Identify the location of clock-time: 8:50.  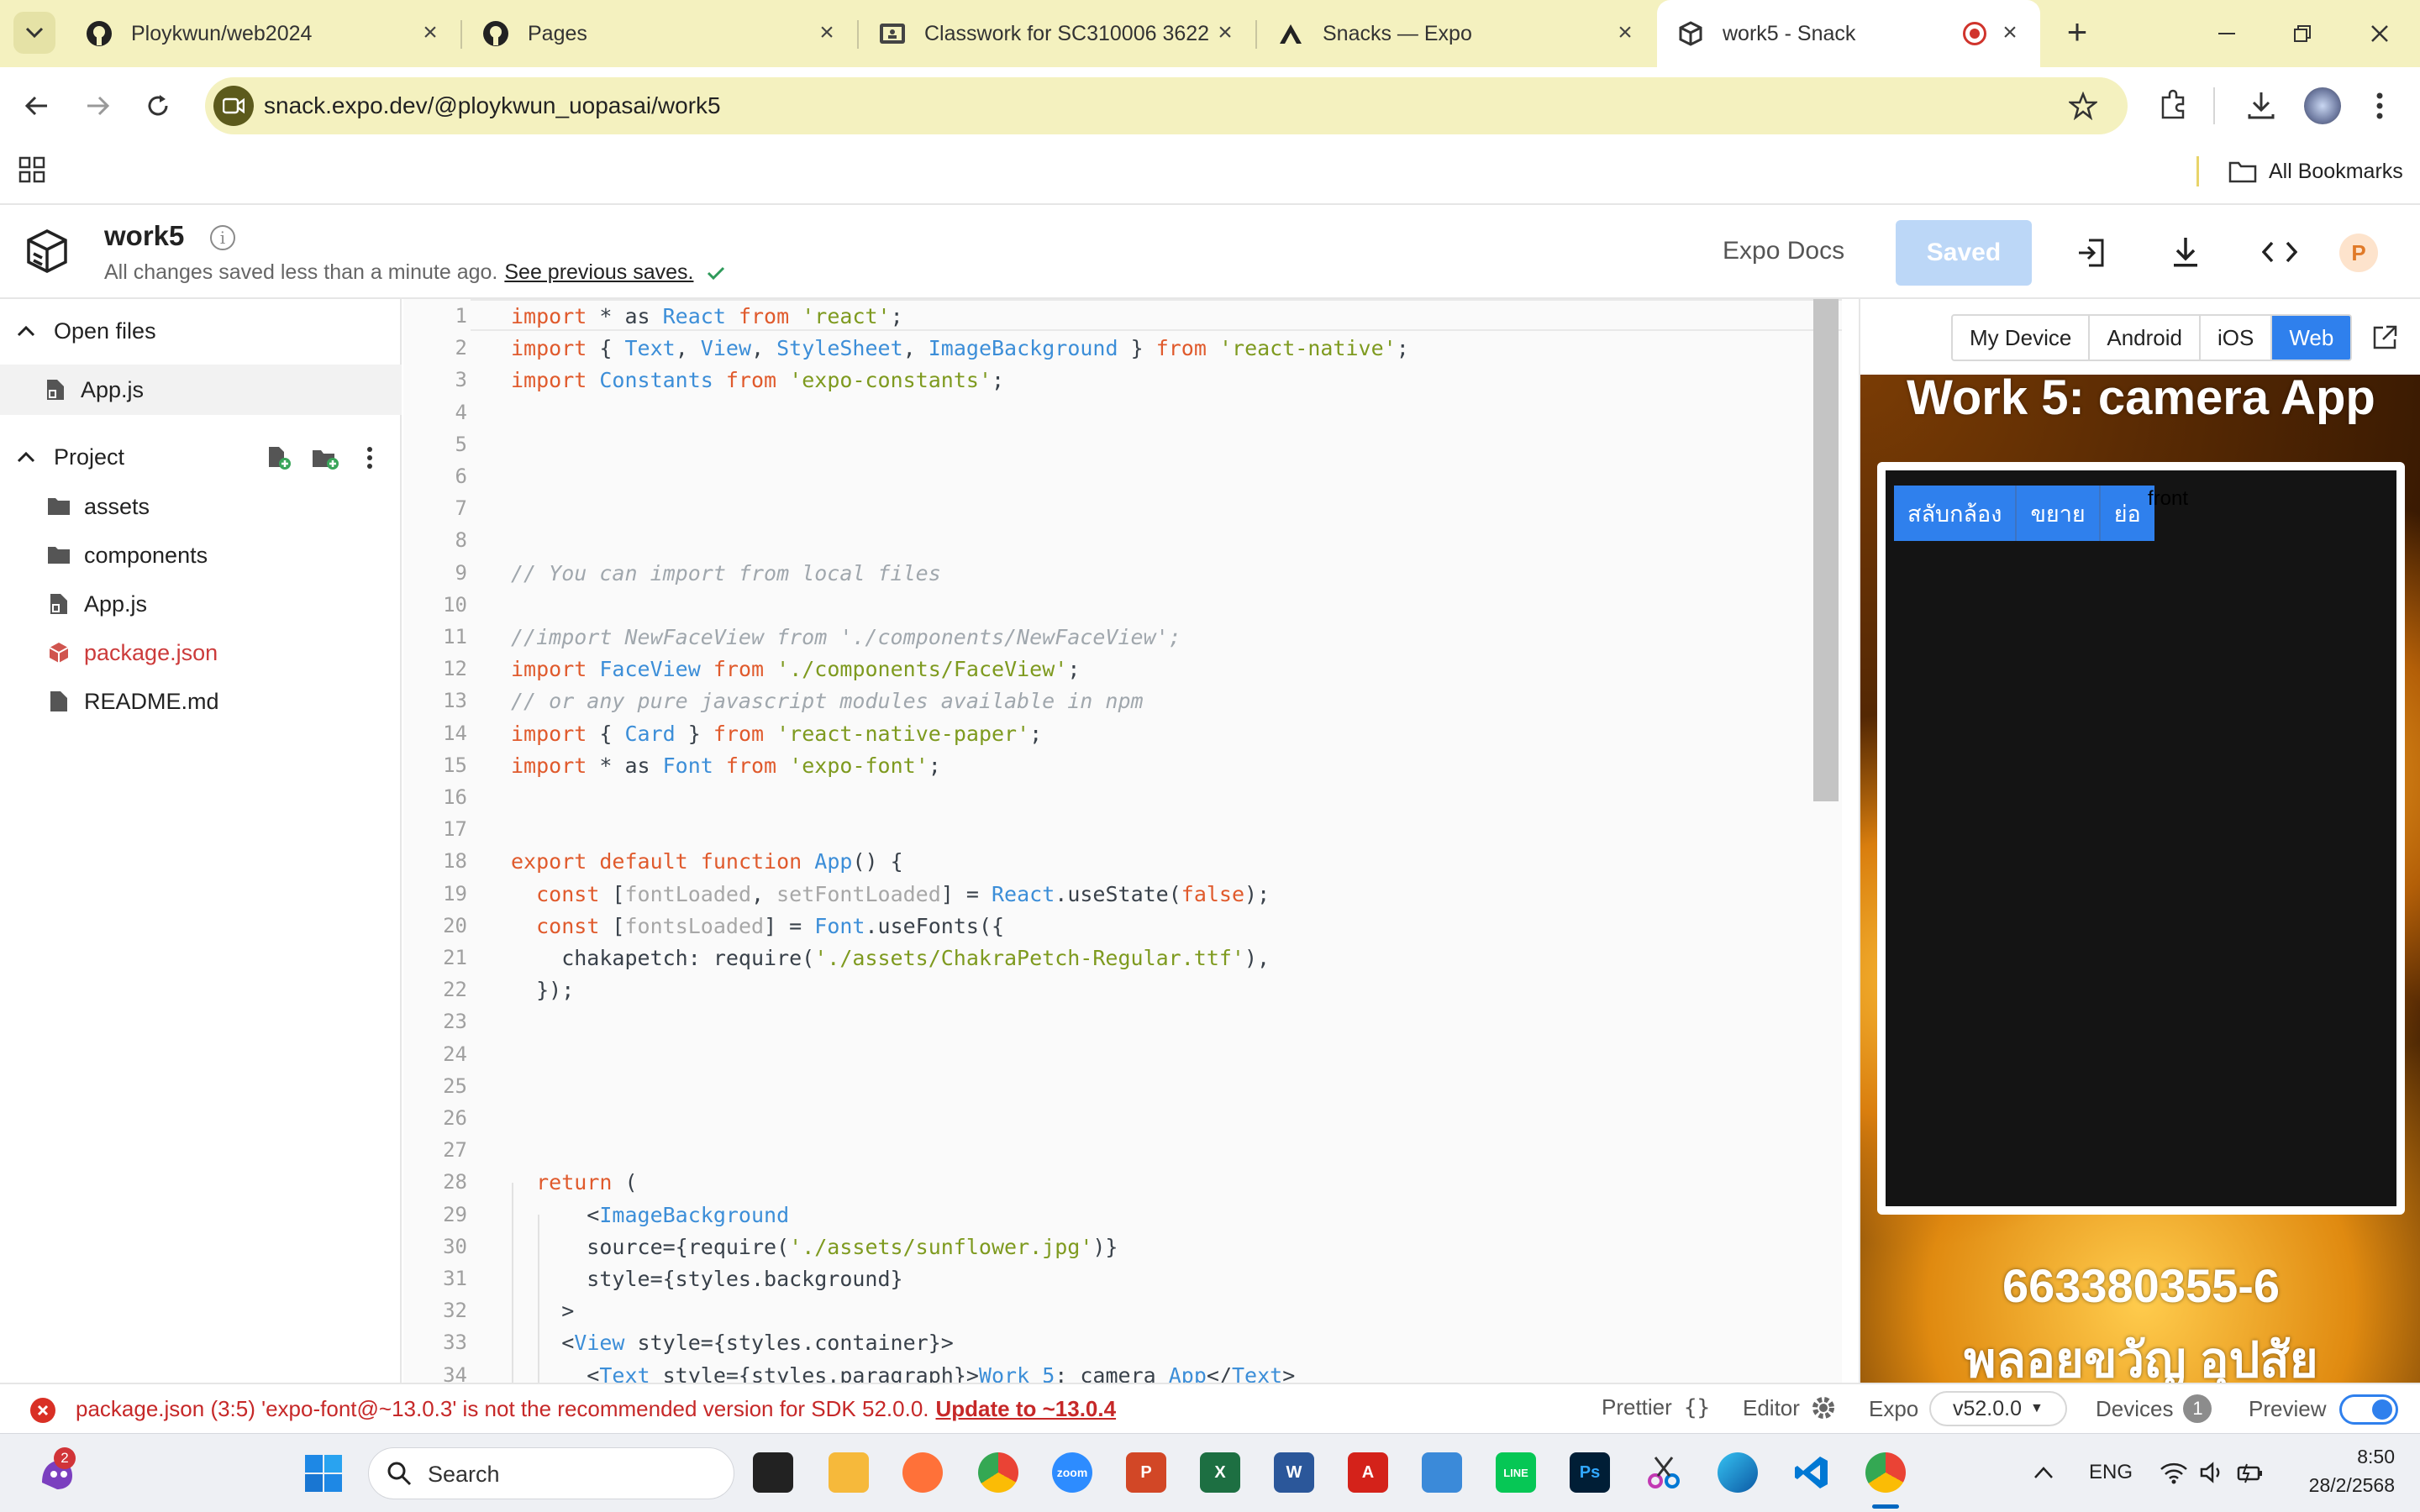
(2344, 1457).